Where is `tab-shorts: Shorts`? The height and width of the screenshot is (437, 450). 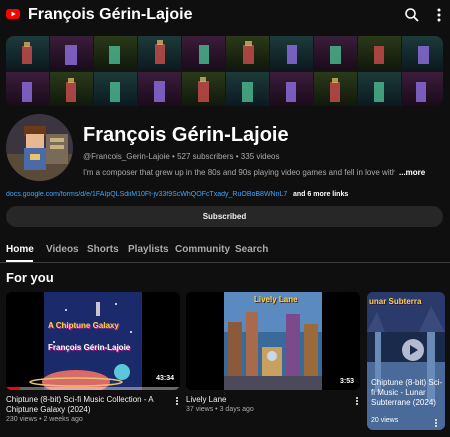
tab-shorts: Shorts is located at coordinates (103, 249).